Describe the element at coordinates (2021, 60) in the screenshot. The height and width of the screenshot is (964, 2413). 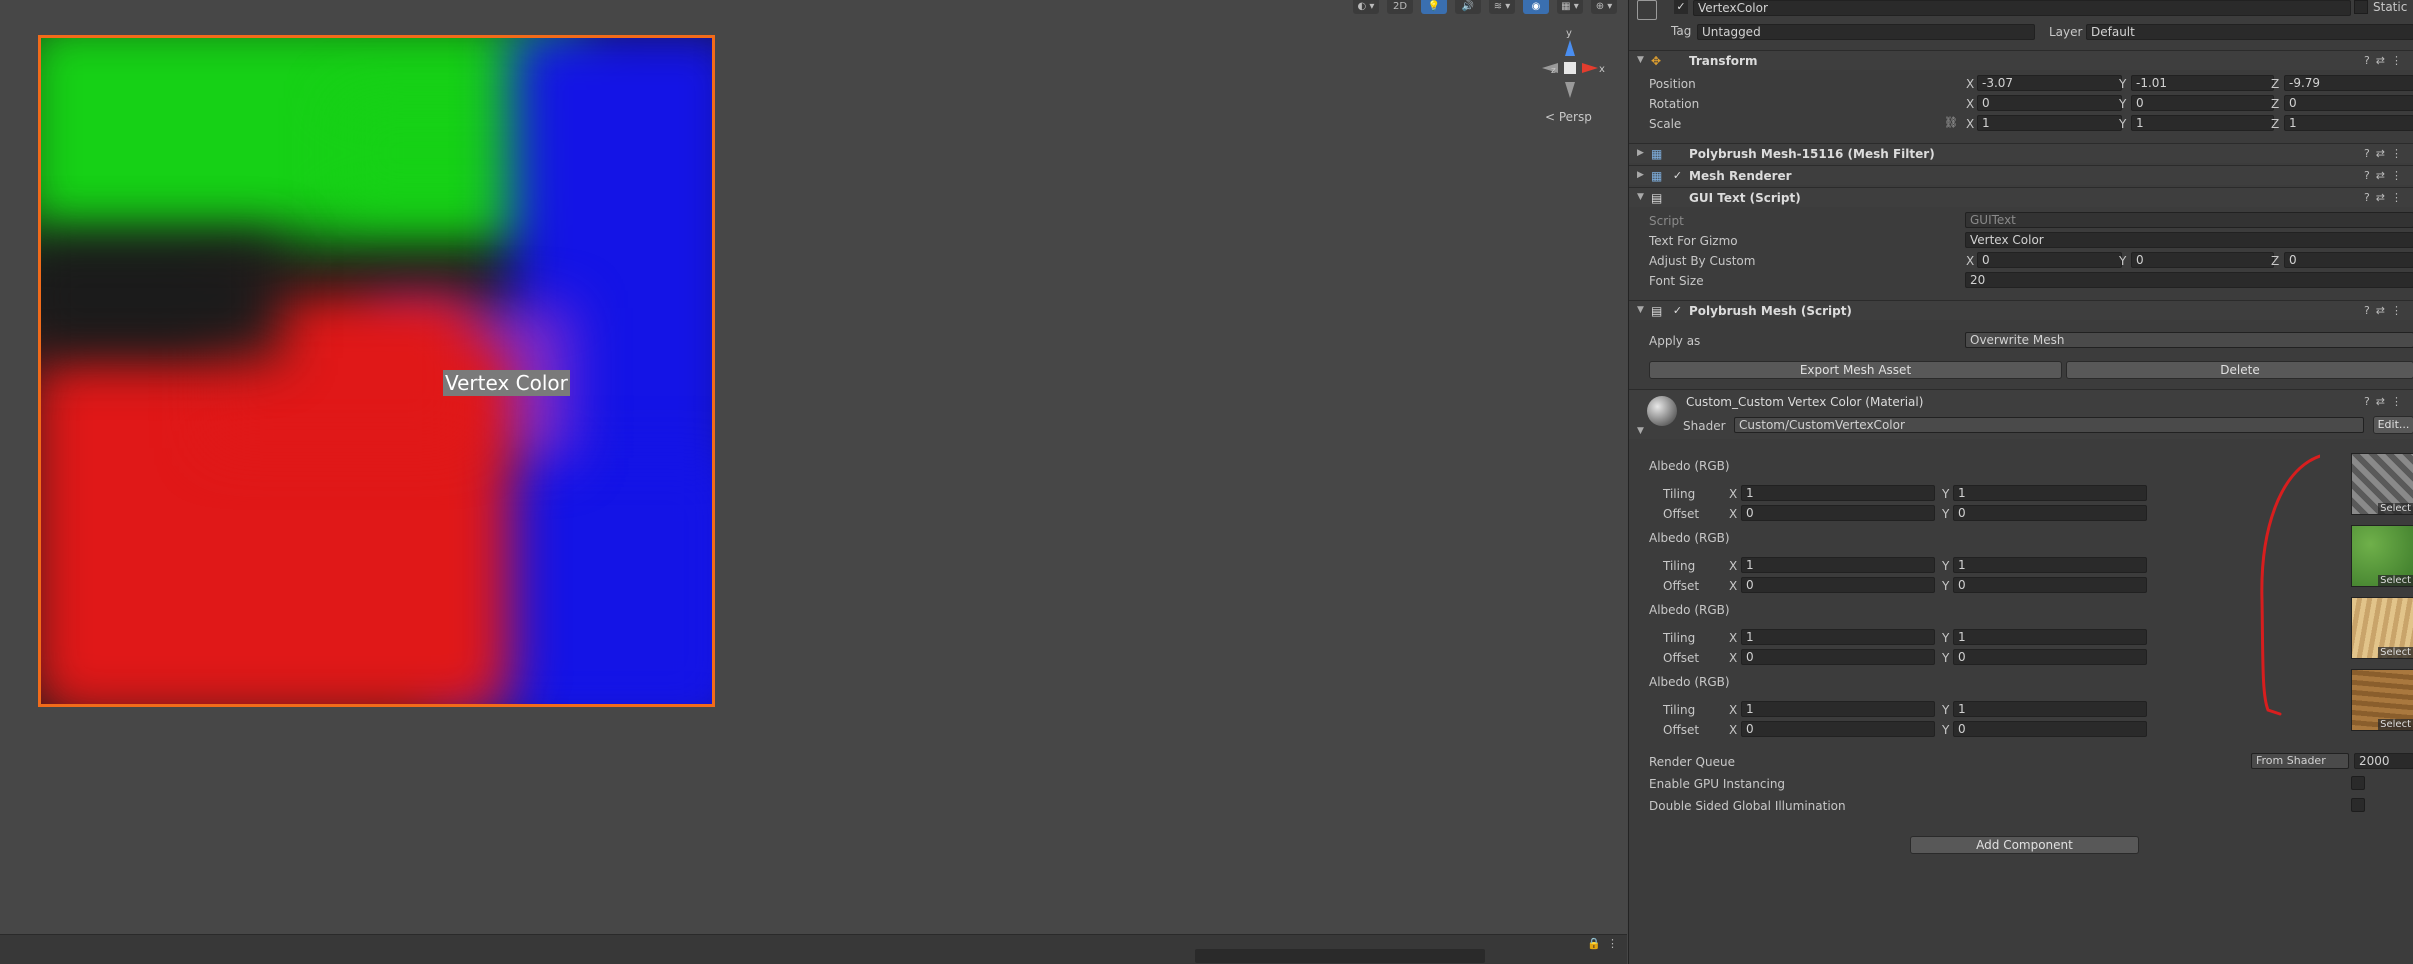
I see `transform-header: ▼ ✥ Transform ?⇄⋮` at that location.